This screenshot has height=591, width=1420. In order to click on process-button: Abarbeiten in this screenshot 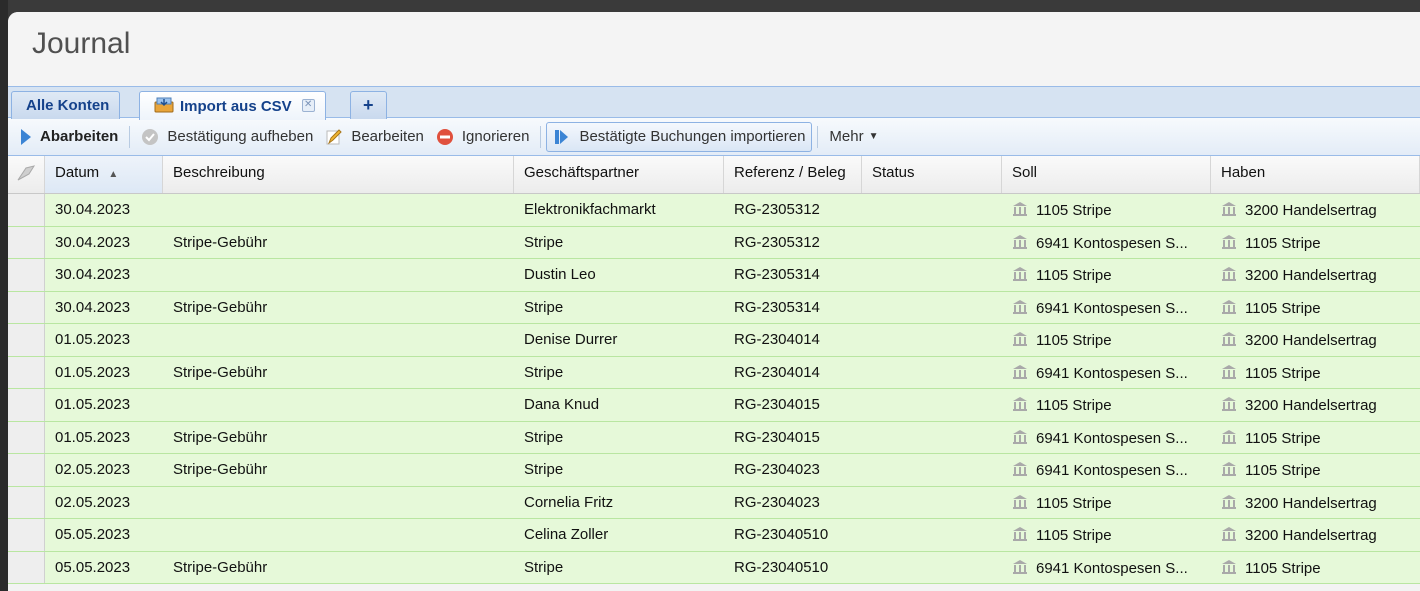, I will do `click(69, 137)`.